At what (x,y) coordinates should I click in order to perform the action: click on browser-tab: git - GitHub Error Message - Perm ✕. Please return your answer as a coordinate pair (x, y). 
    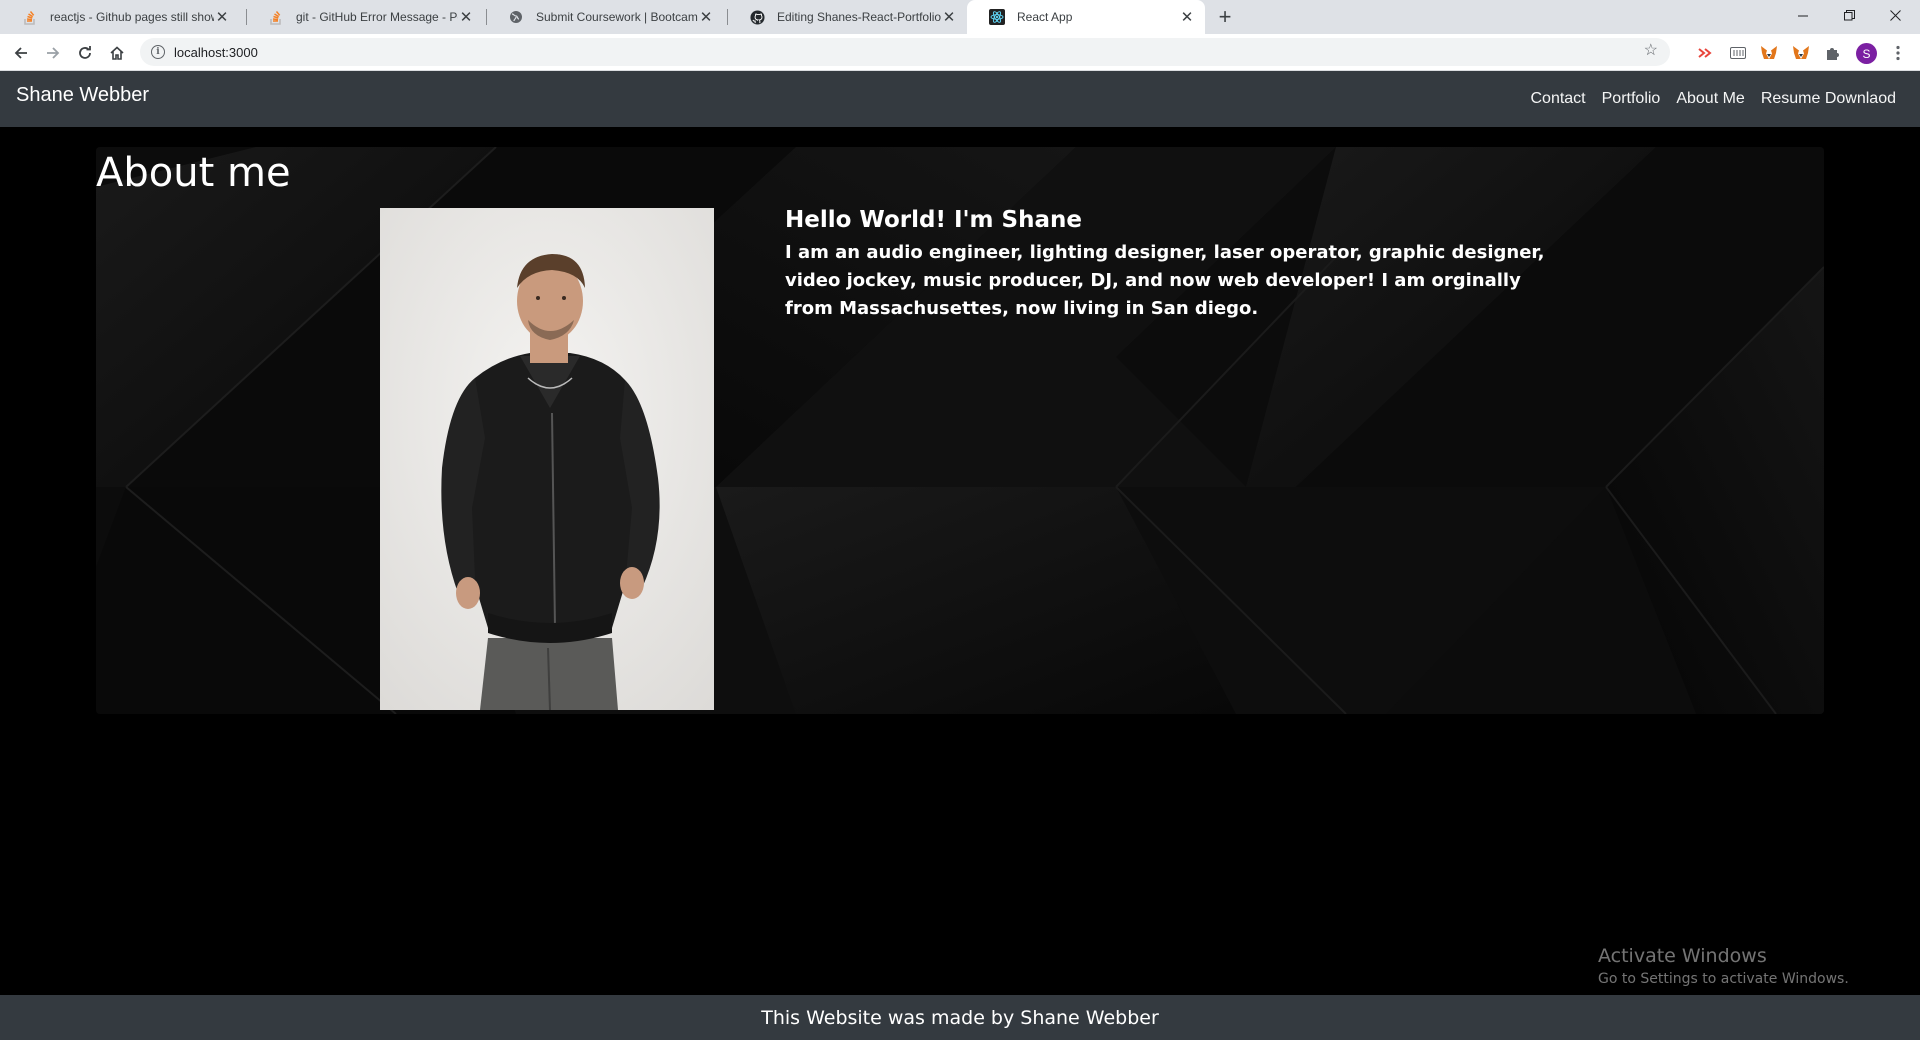
    Looking at the image, I should click on (365, 17).